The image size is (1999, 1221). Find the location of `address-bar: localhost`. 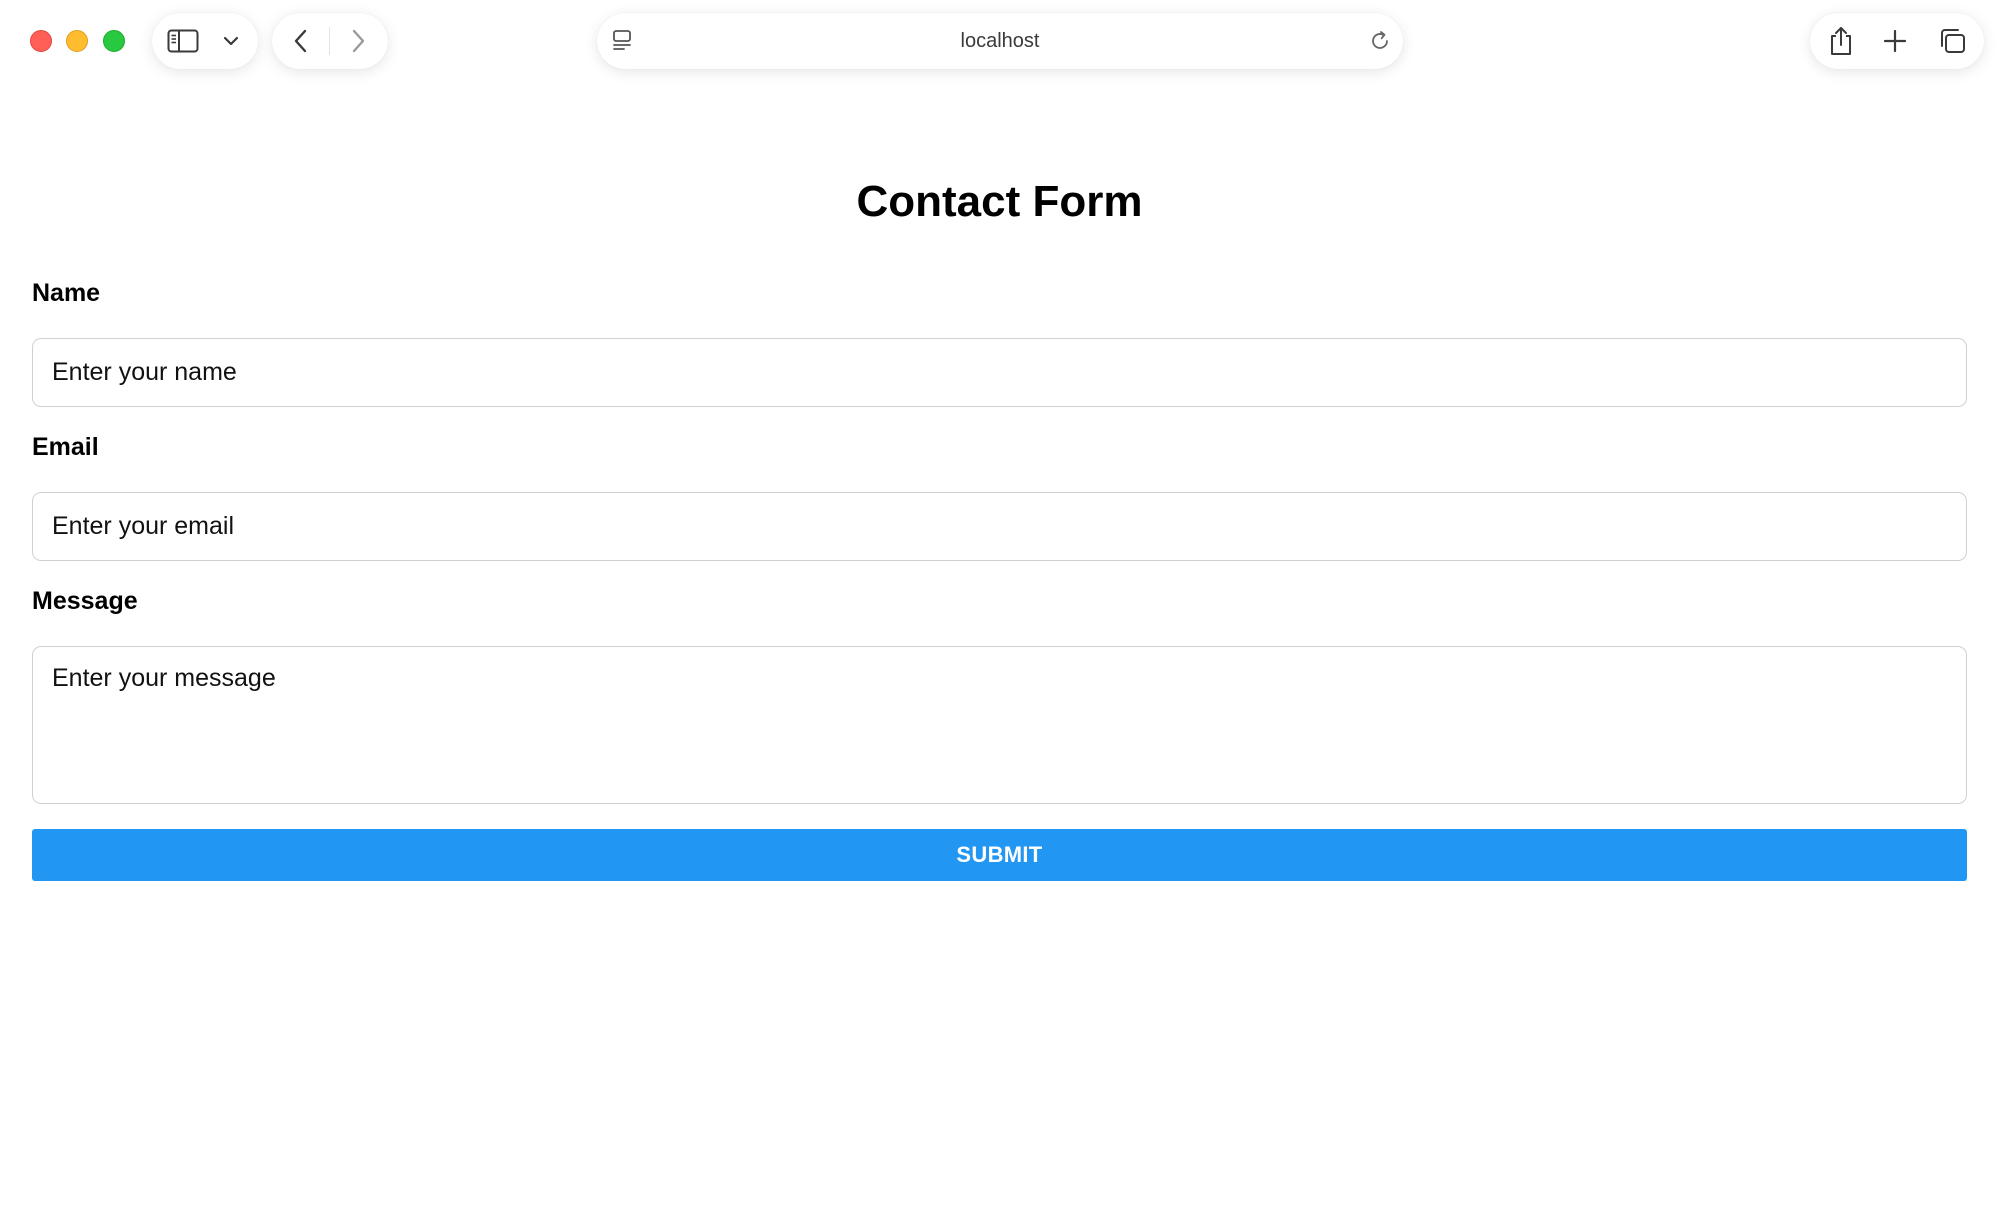

address-bar: localhost is located at coordinates (1000, 41).